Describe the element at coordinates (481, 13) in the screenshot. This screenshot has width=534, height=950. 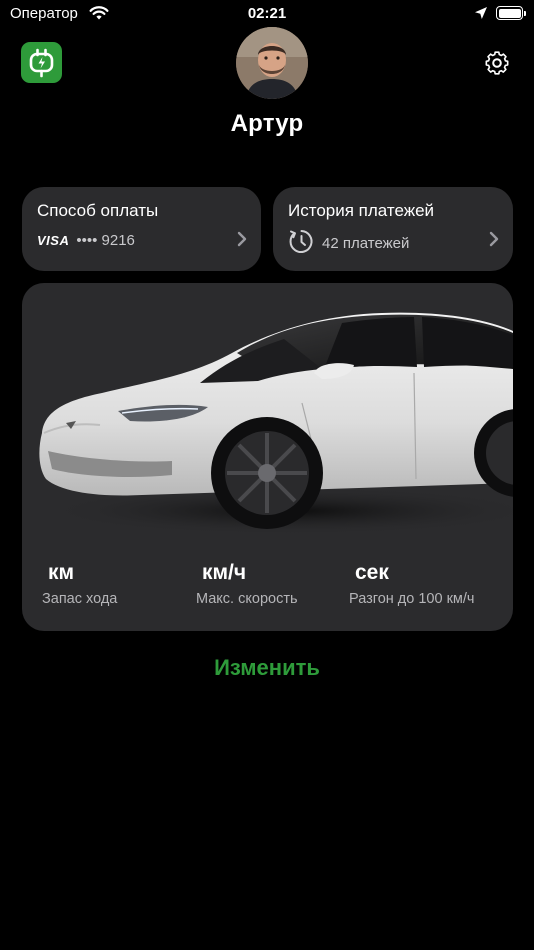
I see `location-arrow-icon` at that location.